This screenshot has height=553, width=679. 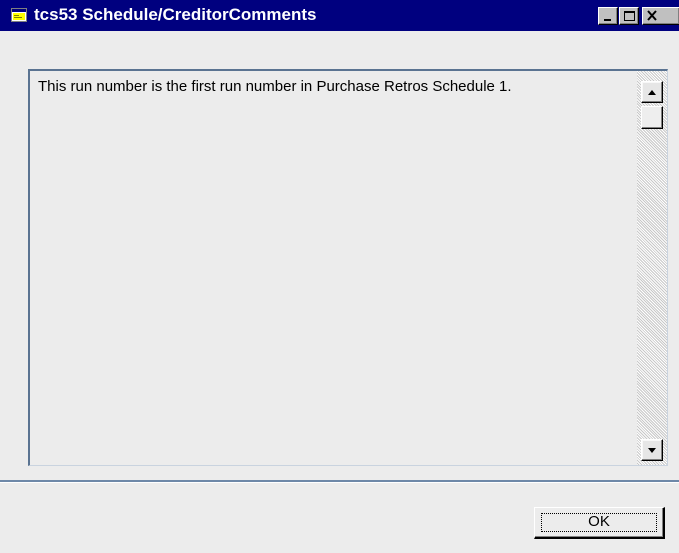 I want to click on maximize-icon, so click(x=629, y=16).